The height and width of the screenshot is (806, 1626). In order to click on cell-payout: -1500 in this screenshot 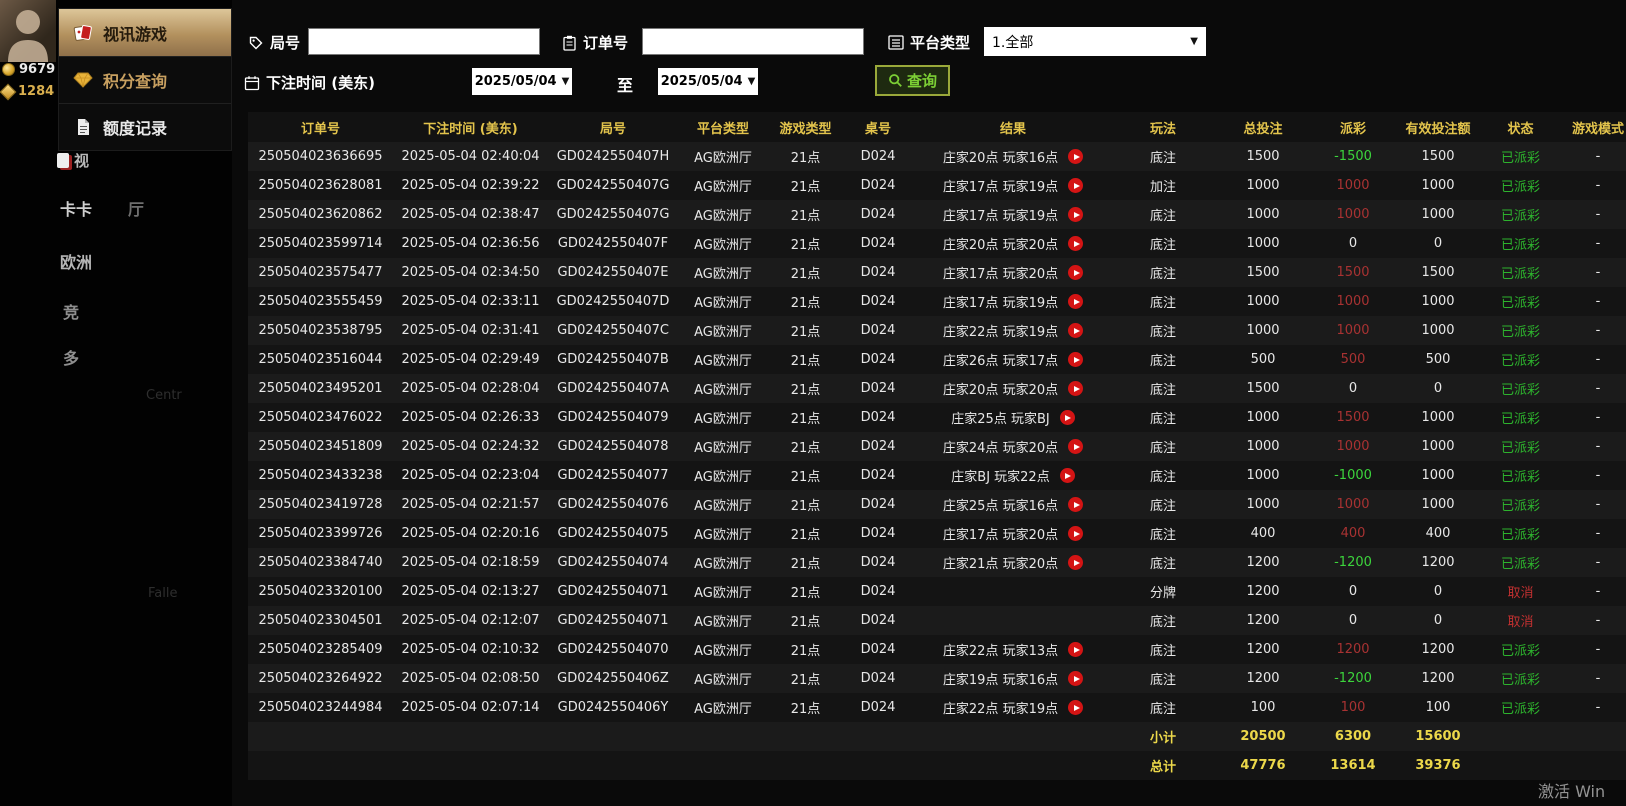, I will do `click(1353, 156)`.